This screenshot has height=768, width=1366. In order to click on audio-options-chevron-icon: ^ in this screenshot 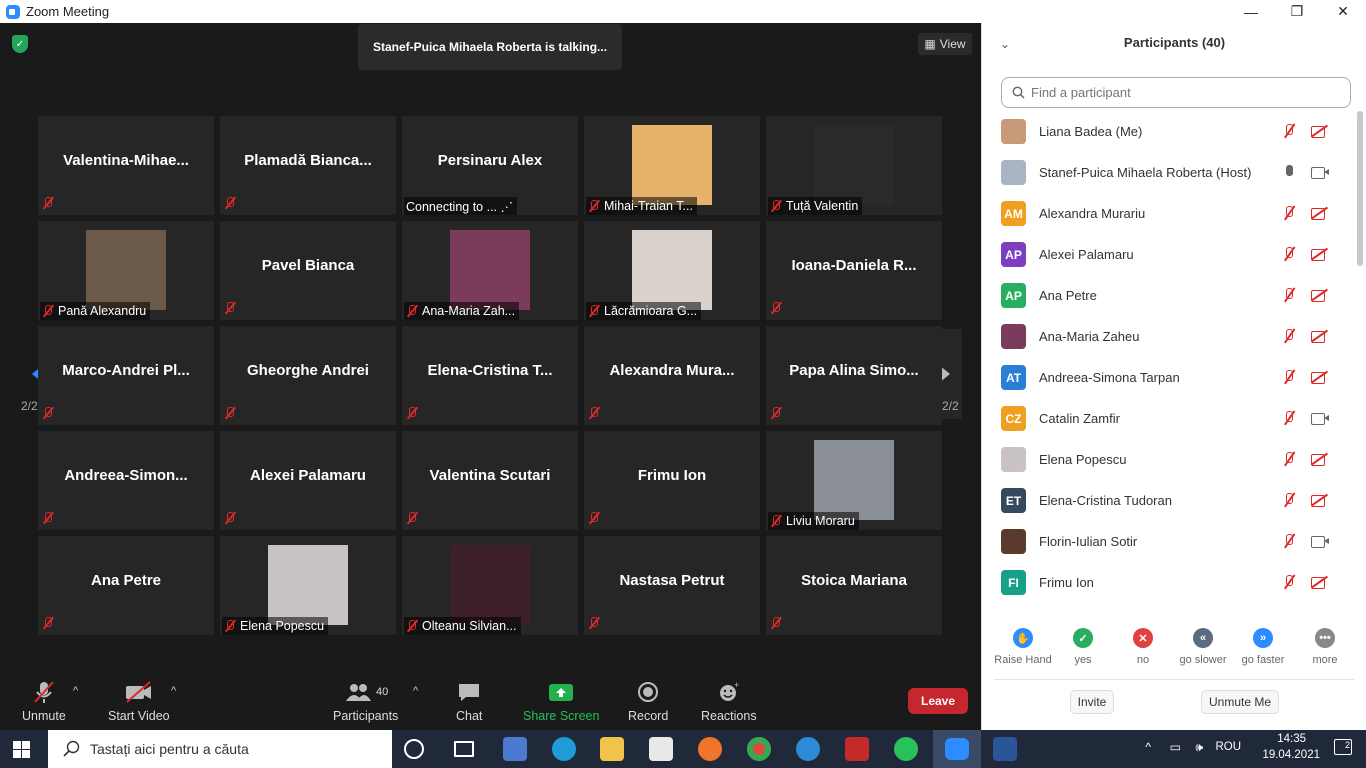, I will do `click(75, 691)`.